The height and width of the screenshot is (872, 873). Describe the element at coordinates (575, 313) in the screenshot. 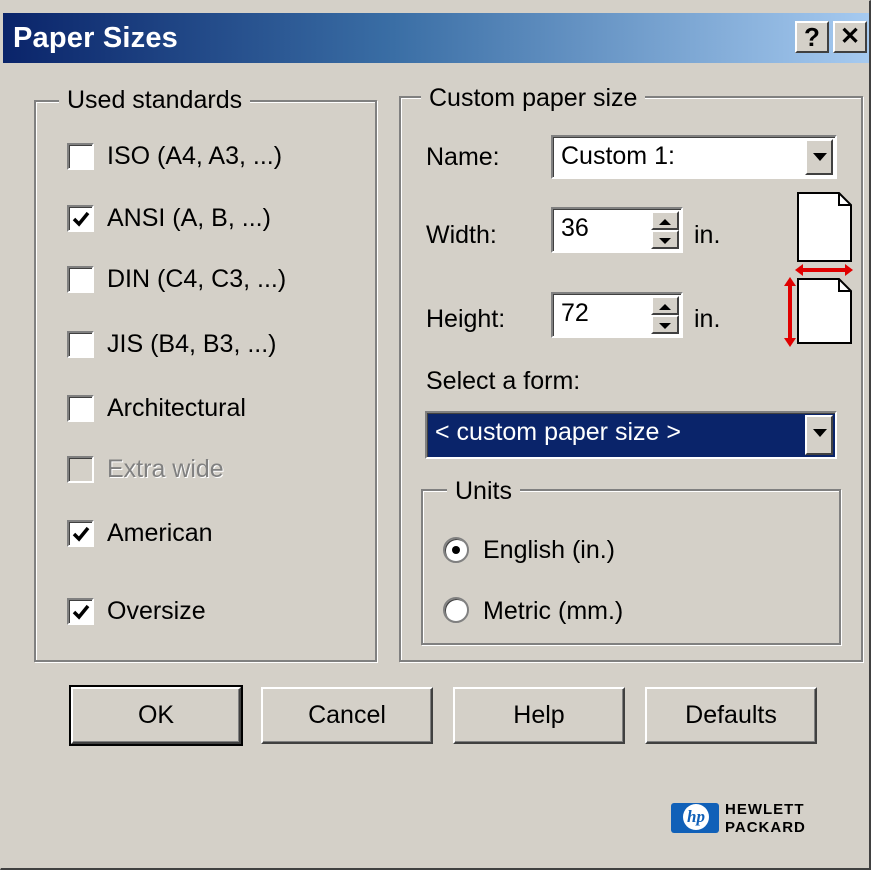

I see `height-value: 72` at that location.